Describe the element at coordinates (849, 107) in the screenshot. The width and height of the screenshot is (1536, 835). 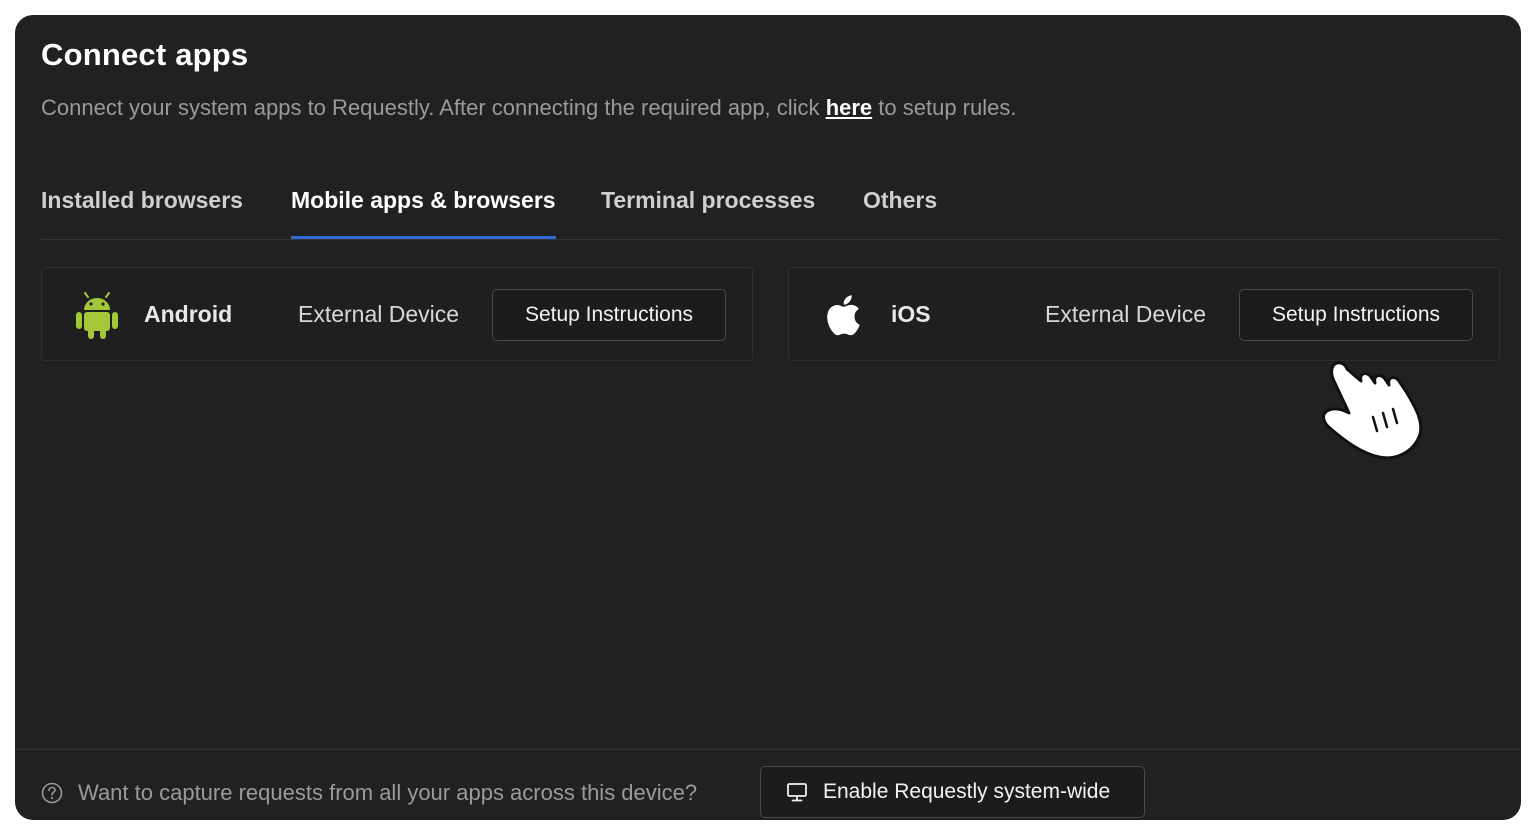
I see `setup-rules-link: here` at that location.